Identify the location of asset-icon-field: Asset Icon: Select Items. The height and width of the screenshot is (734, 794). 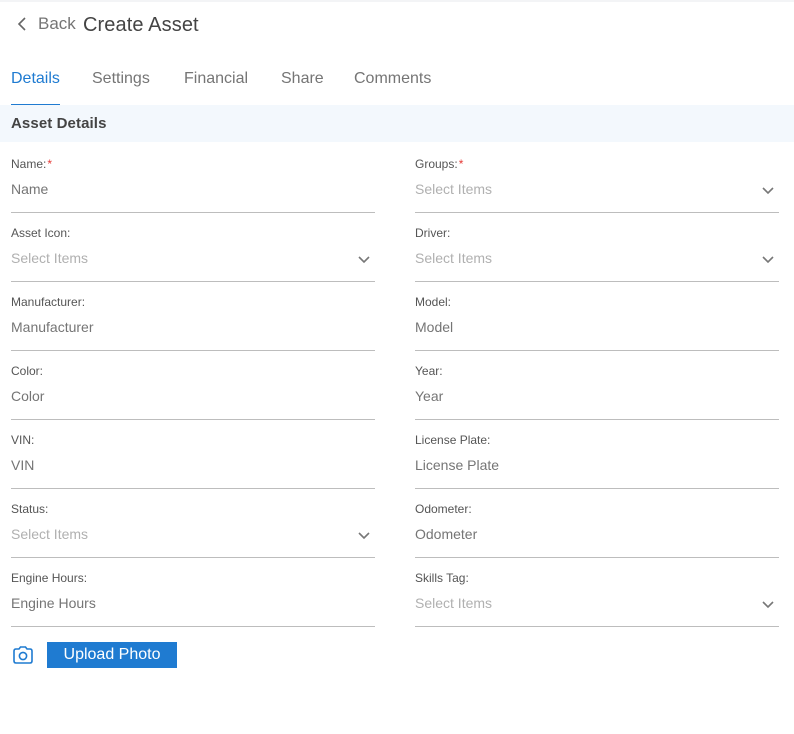
(193, 247).